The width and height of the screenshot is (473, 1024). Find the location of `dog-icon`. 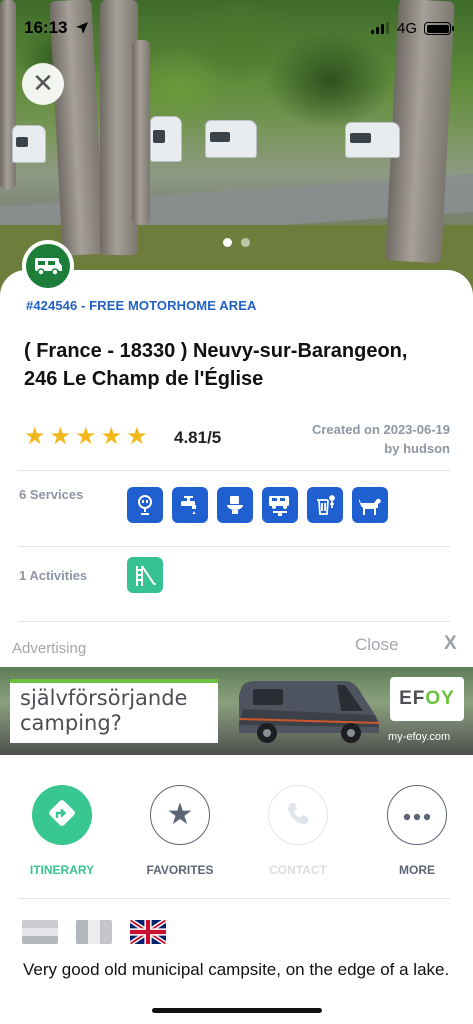

dog-icon is located at coordinates (370, 505).